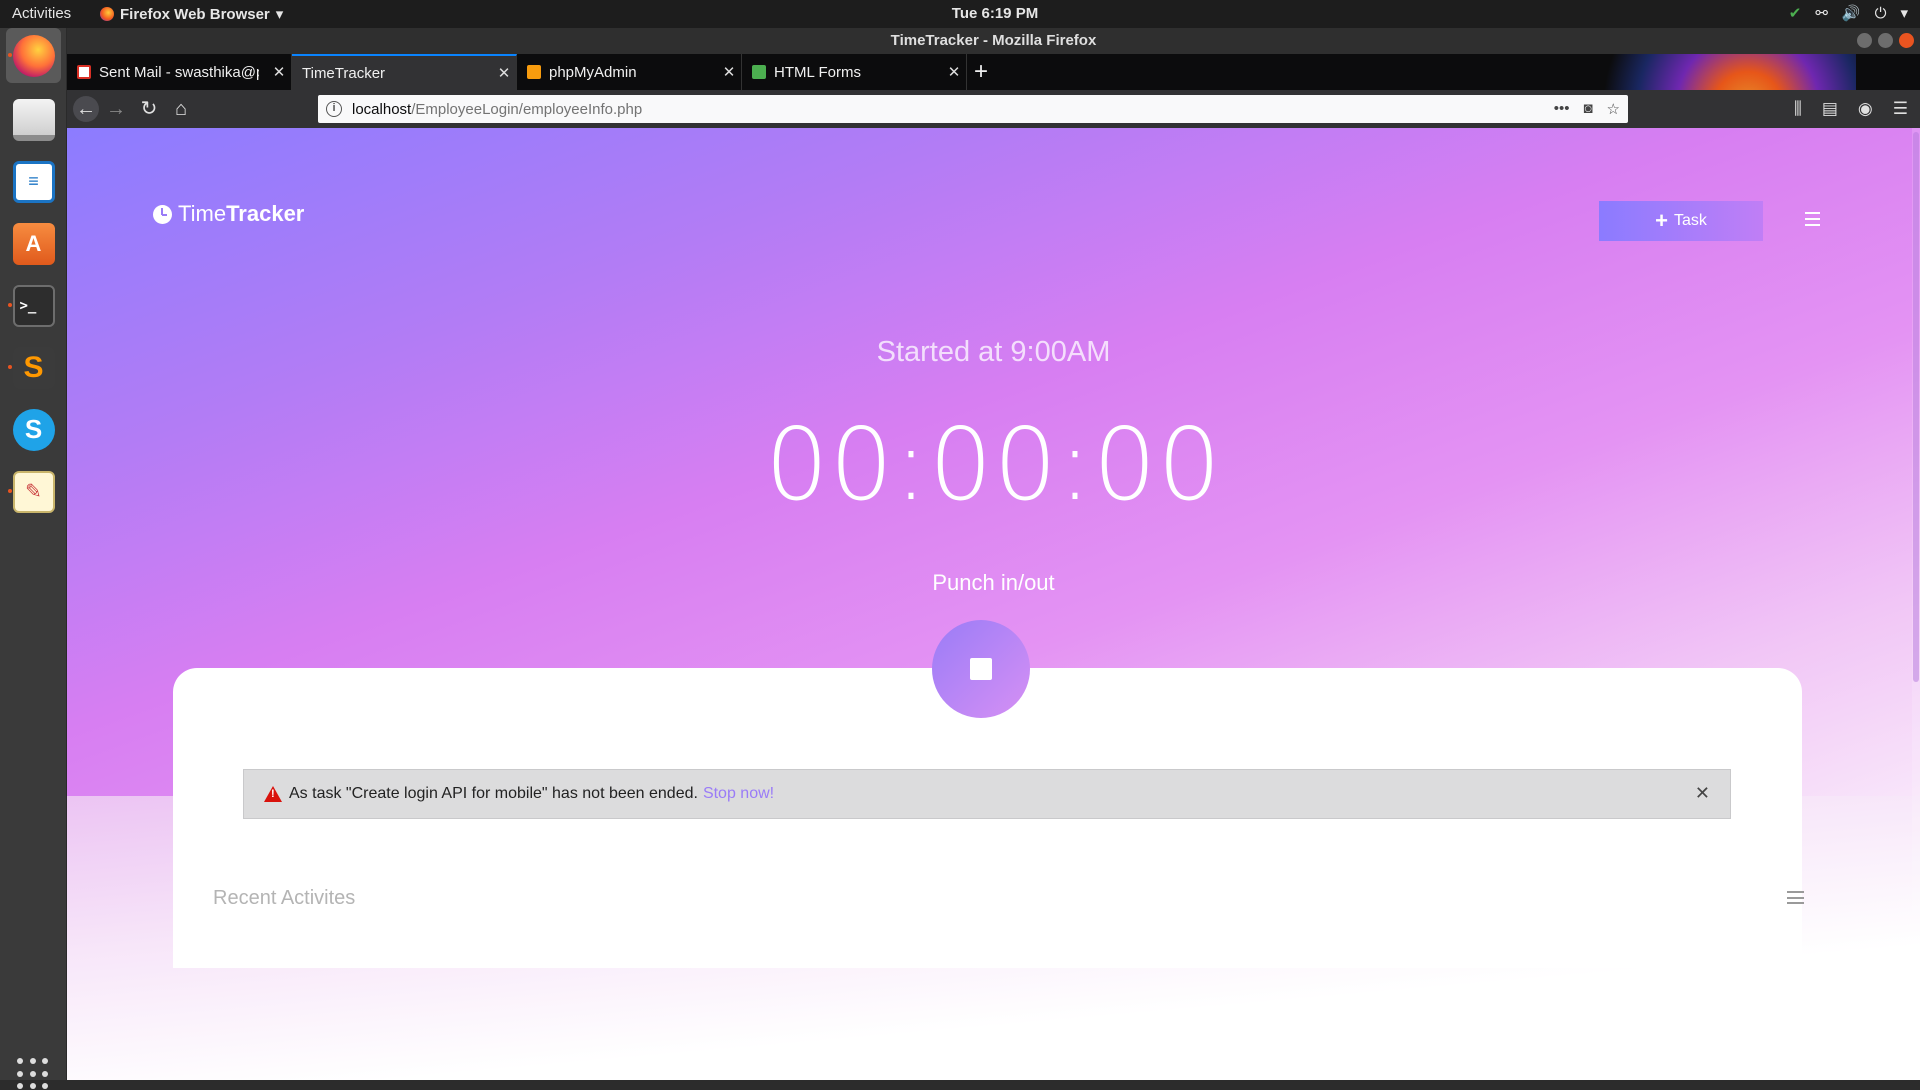  What do you see at coordinates (1865, 109) in the screenshot?
I see `account-icon: ◉` at bounding box center [1865, 109].